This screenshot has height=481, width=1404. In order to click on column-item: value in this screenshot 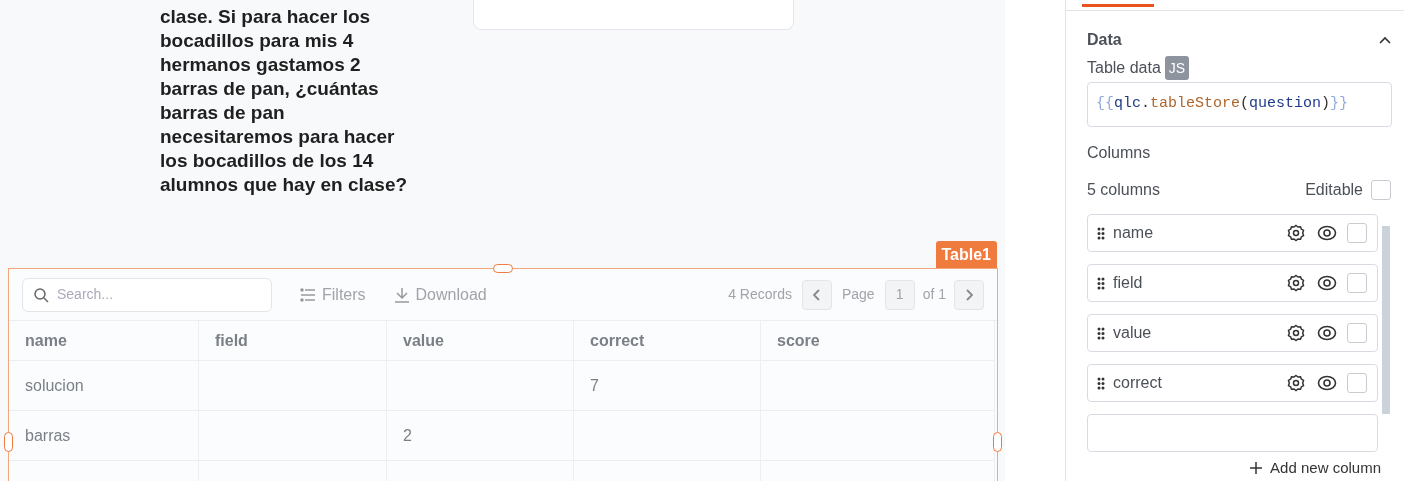, I will do `click(1232, 333)`.